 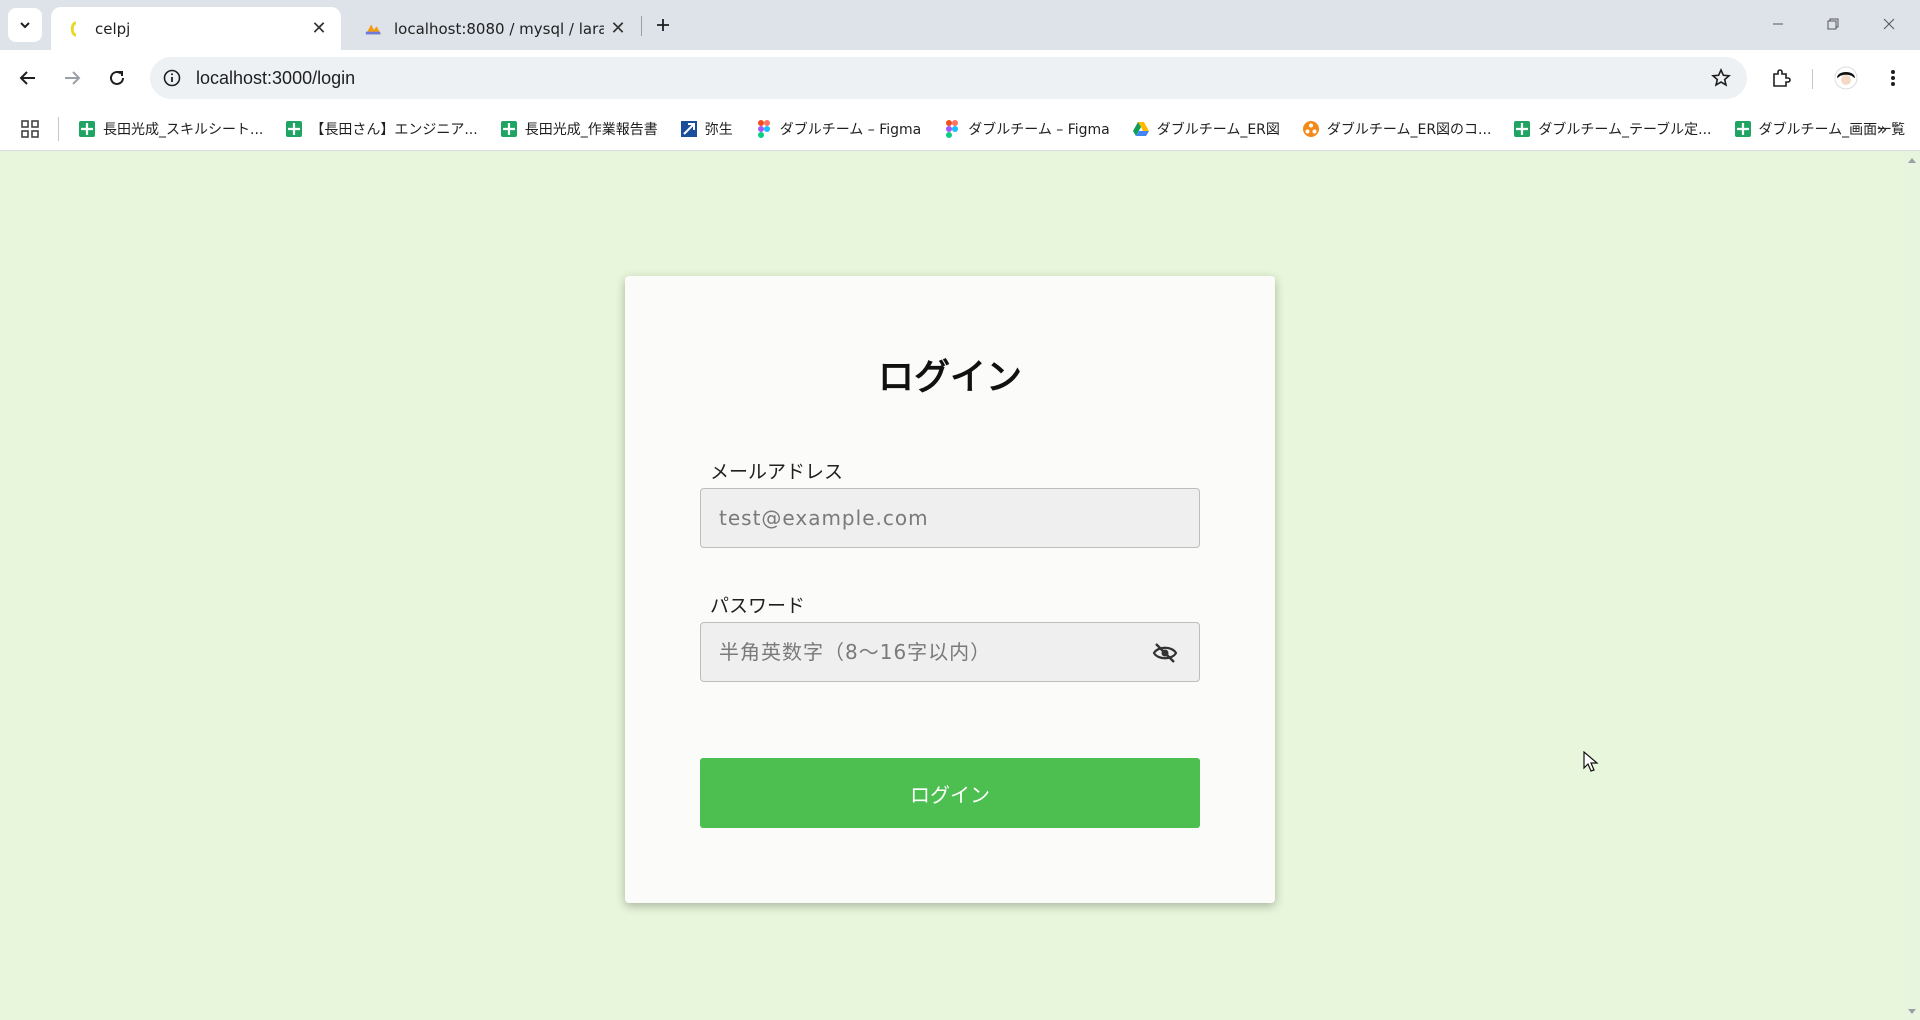 I want to click on avatar-icon, so click(x=1846, y=78).